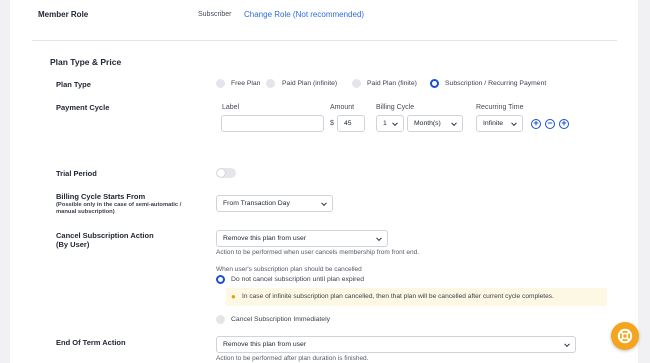 The height and width of the screenshot is (363, 650). What do you see at coordinates (280, 319) in the screenshot?
I see `radio-label-cancel-immediately: Cancel Subscription Immediately` at bounding box center [280, 319].